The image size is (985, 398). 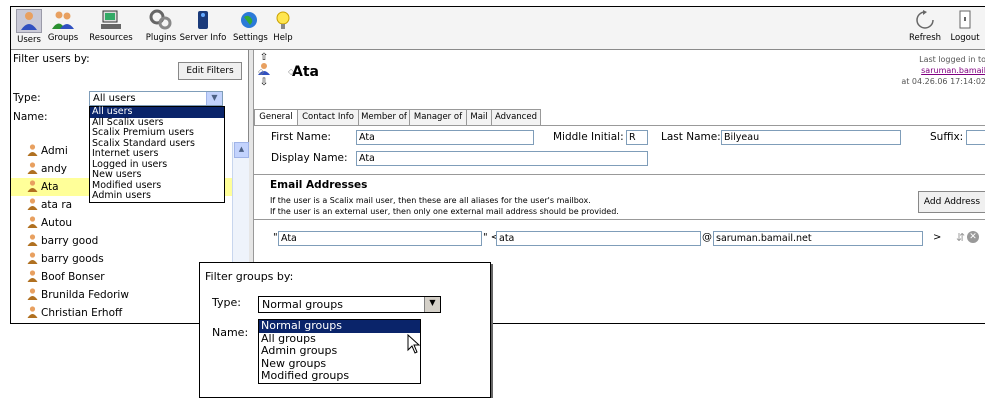 I want to click on user-list-item: Boof Bonser, so click(x=66, y=277).